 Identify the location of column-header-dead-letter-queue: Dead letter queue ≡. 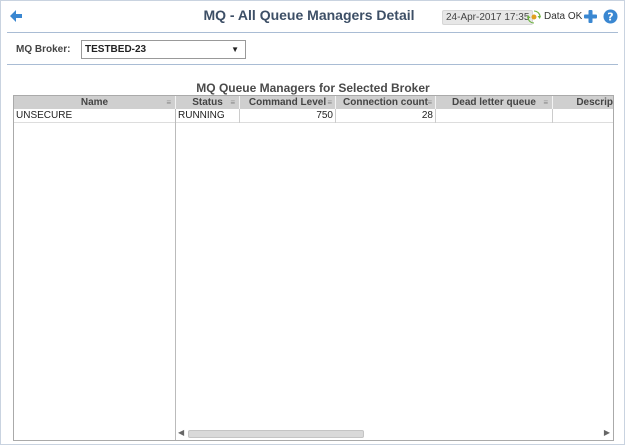
(494, 102).